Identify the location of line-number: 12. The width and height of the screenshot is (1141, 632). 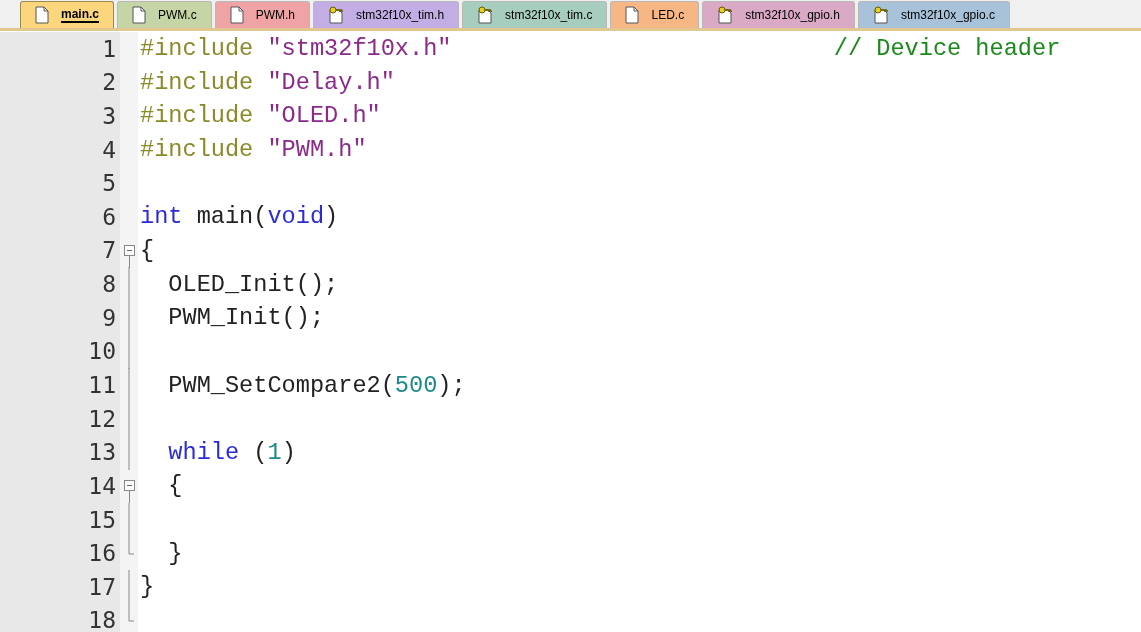
(102, 419).